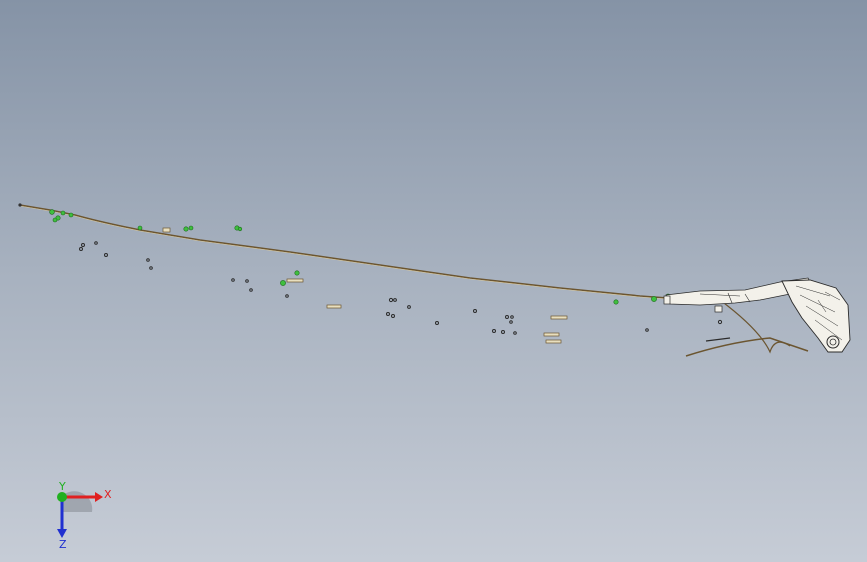 The width and height of the screenshot is (867, 562). I want to click on bracket-component, so click(757, 315).